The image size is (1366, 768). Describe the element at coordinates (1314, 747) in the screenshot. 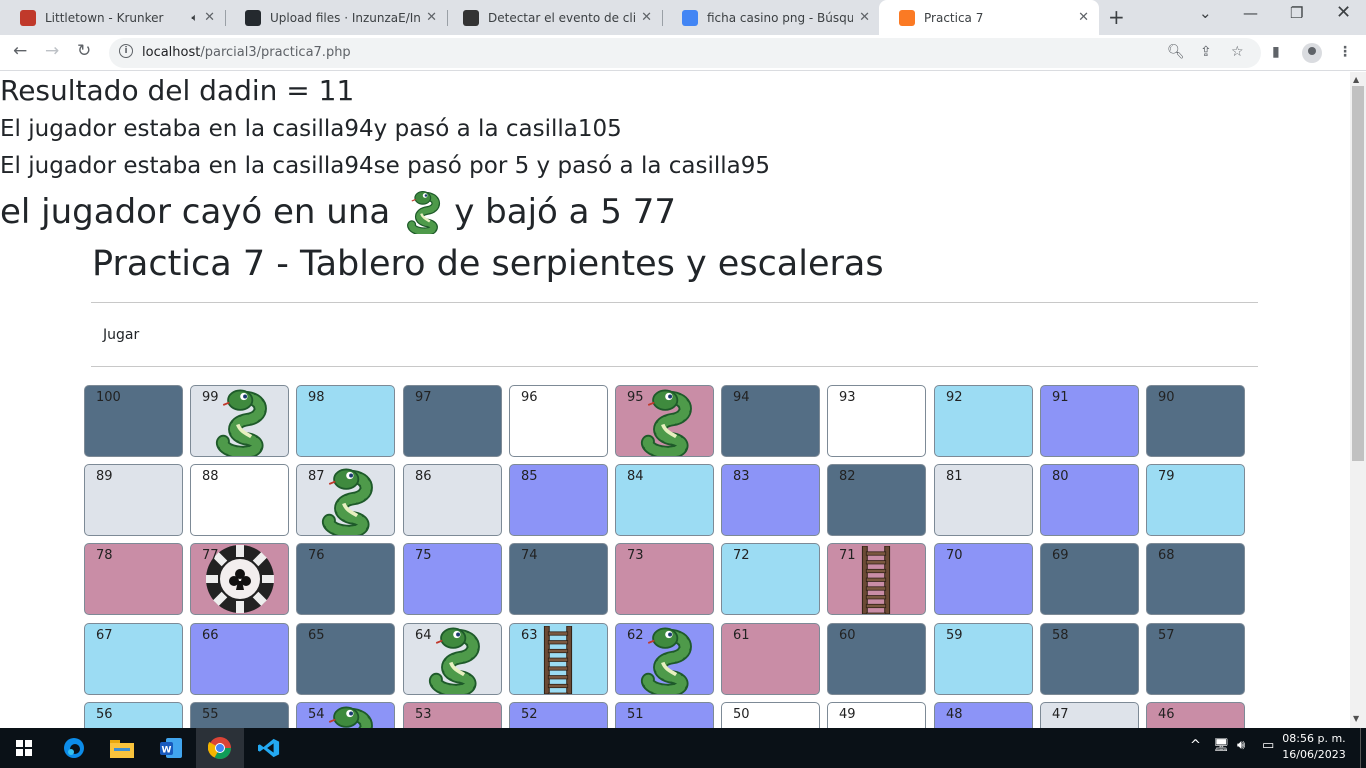

I see `system-clock: 08:56 p. m. 16/06/2023` at that location.